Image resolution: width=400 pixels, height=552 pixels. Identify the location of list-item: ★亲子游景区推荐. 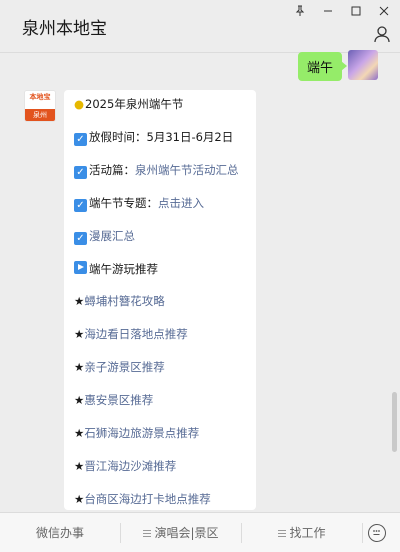
(119, 367).